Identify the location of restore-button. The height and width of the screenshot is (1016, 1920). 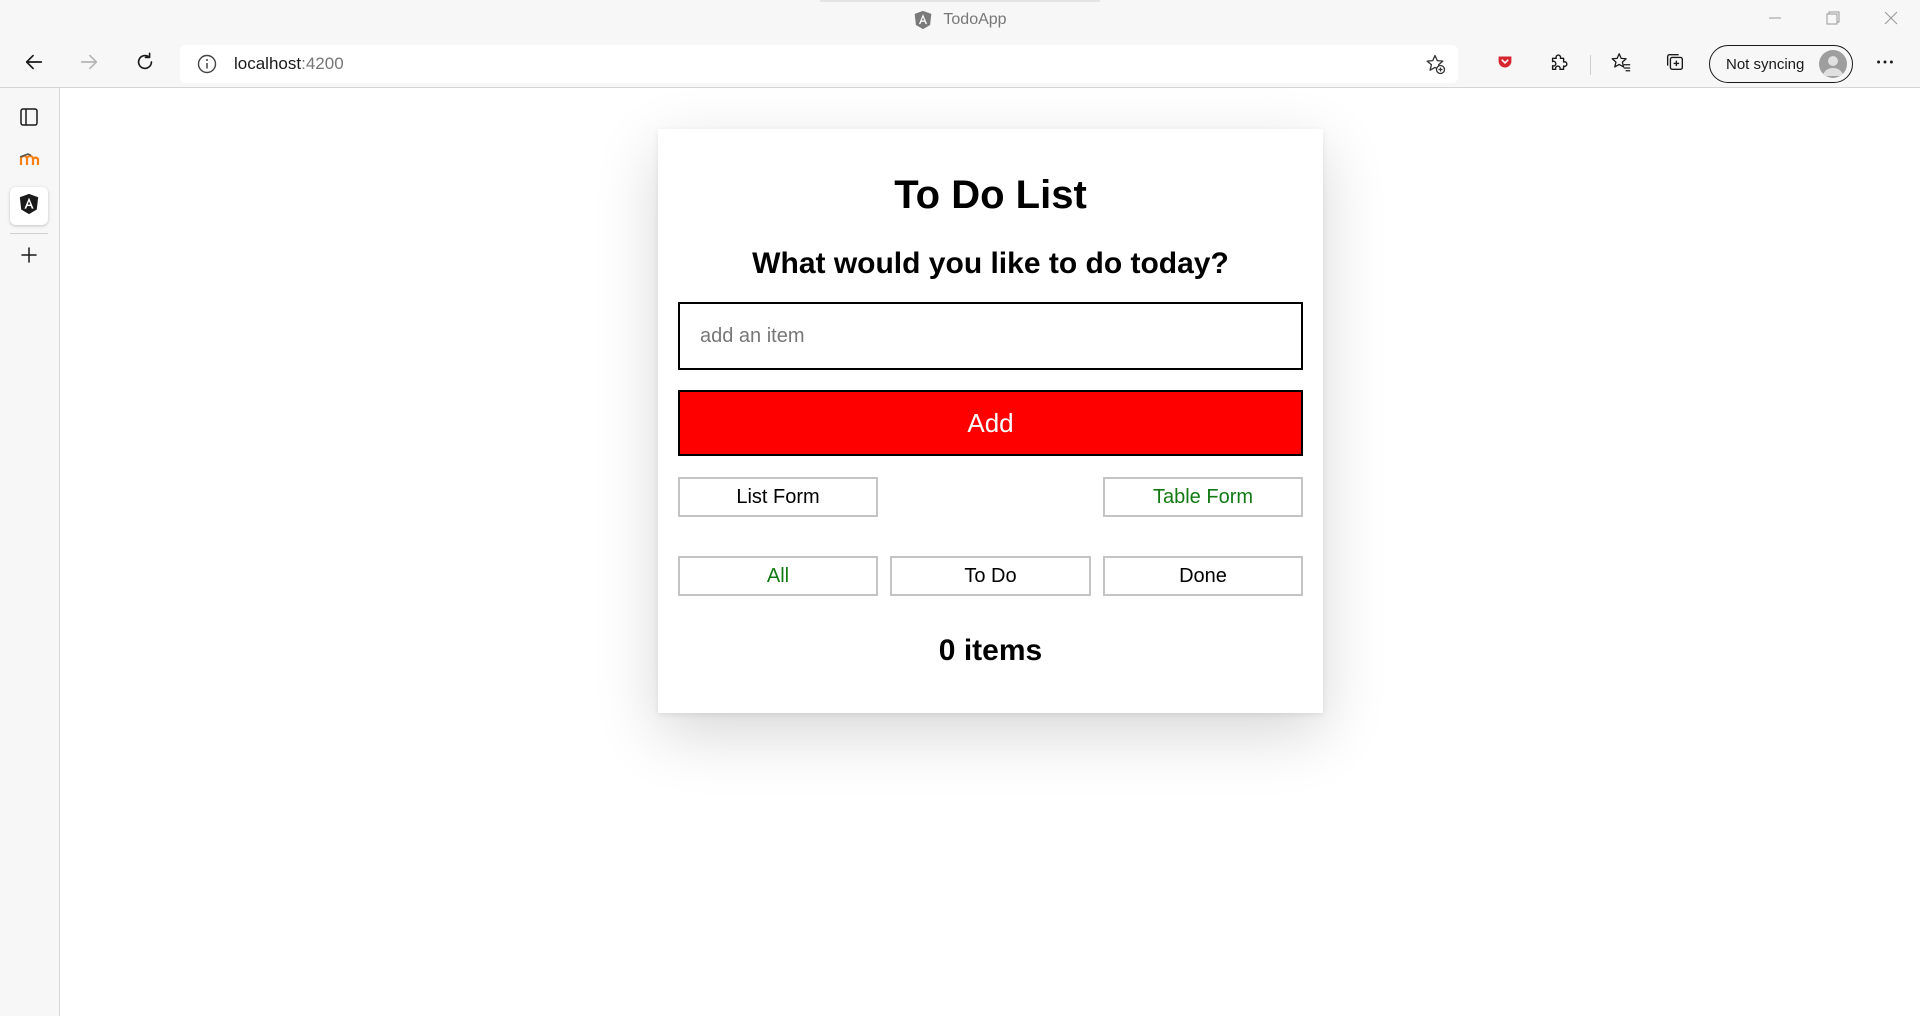
(1833, 20).